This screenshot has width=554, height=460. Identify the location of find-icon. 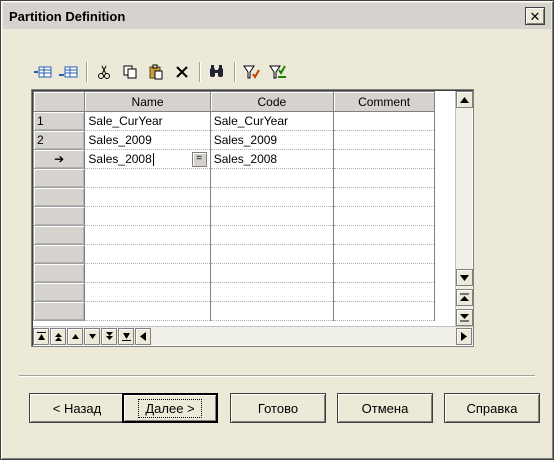
(217, 72).